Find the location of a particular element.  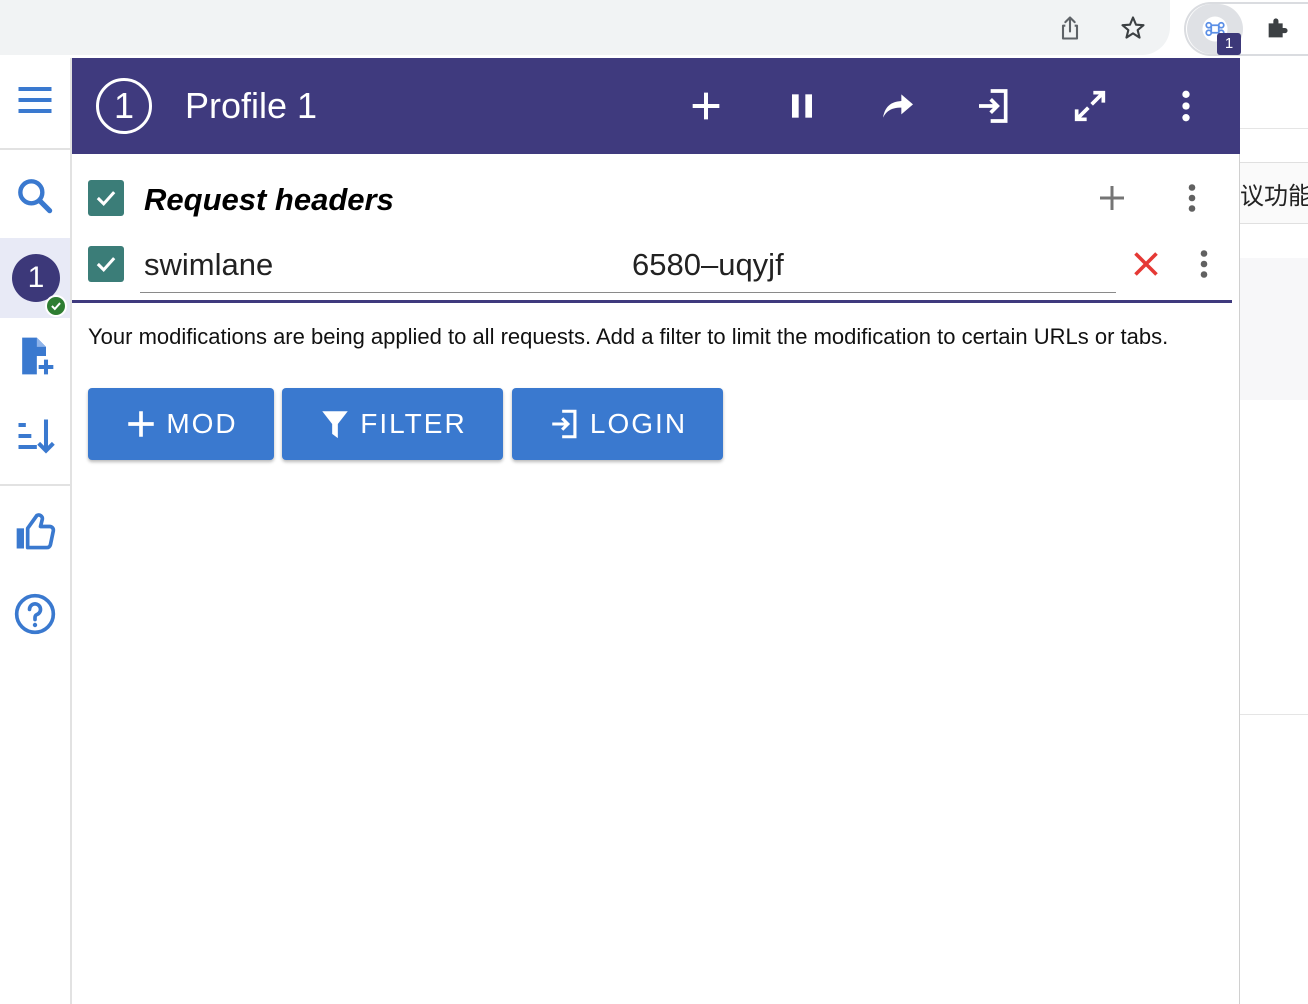

request-headers-title: Request headers is located at coordinates (269, 199).